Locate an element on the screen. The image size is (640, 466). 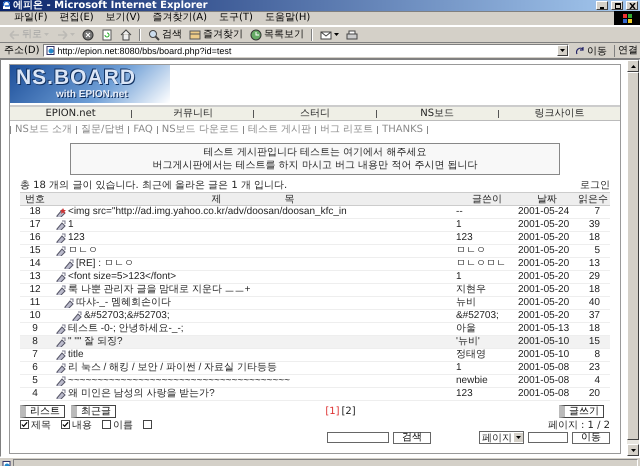
checkbox-label: 제목 is located at coordinates (41, 425).